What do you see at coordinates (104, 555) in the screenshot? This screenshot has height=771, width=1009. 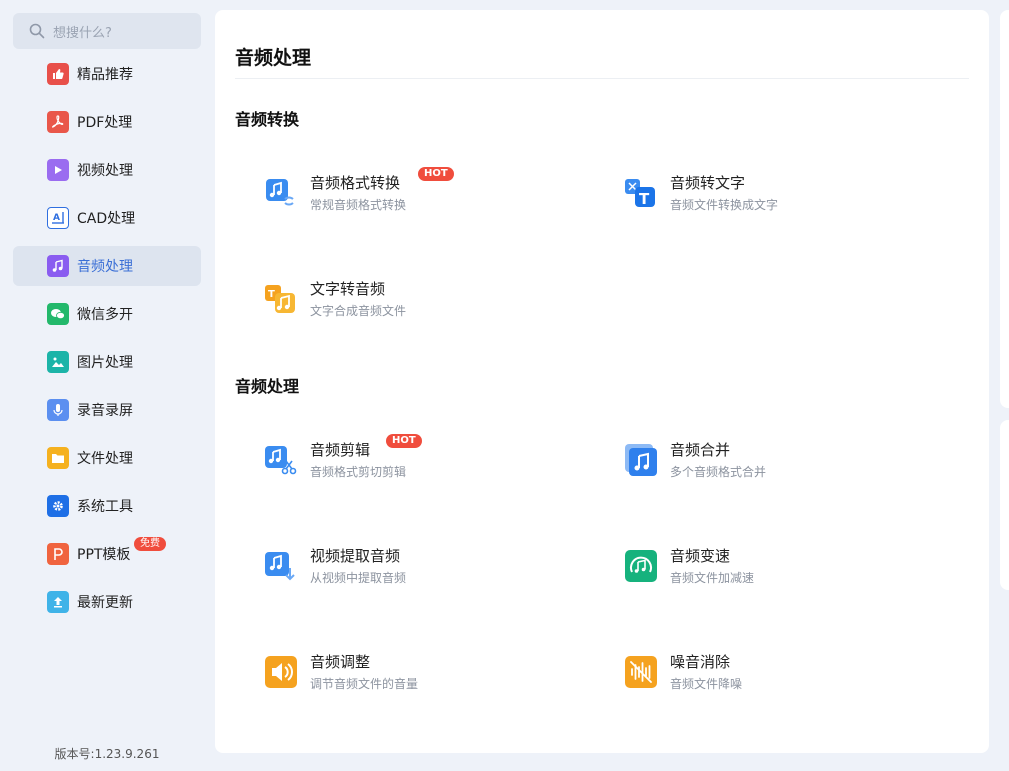 I see `sidebar-item-label: PPT模板` at bounding box center [104, 555].